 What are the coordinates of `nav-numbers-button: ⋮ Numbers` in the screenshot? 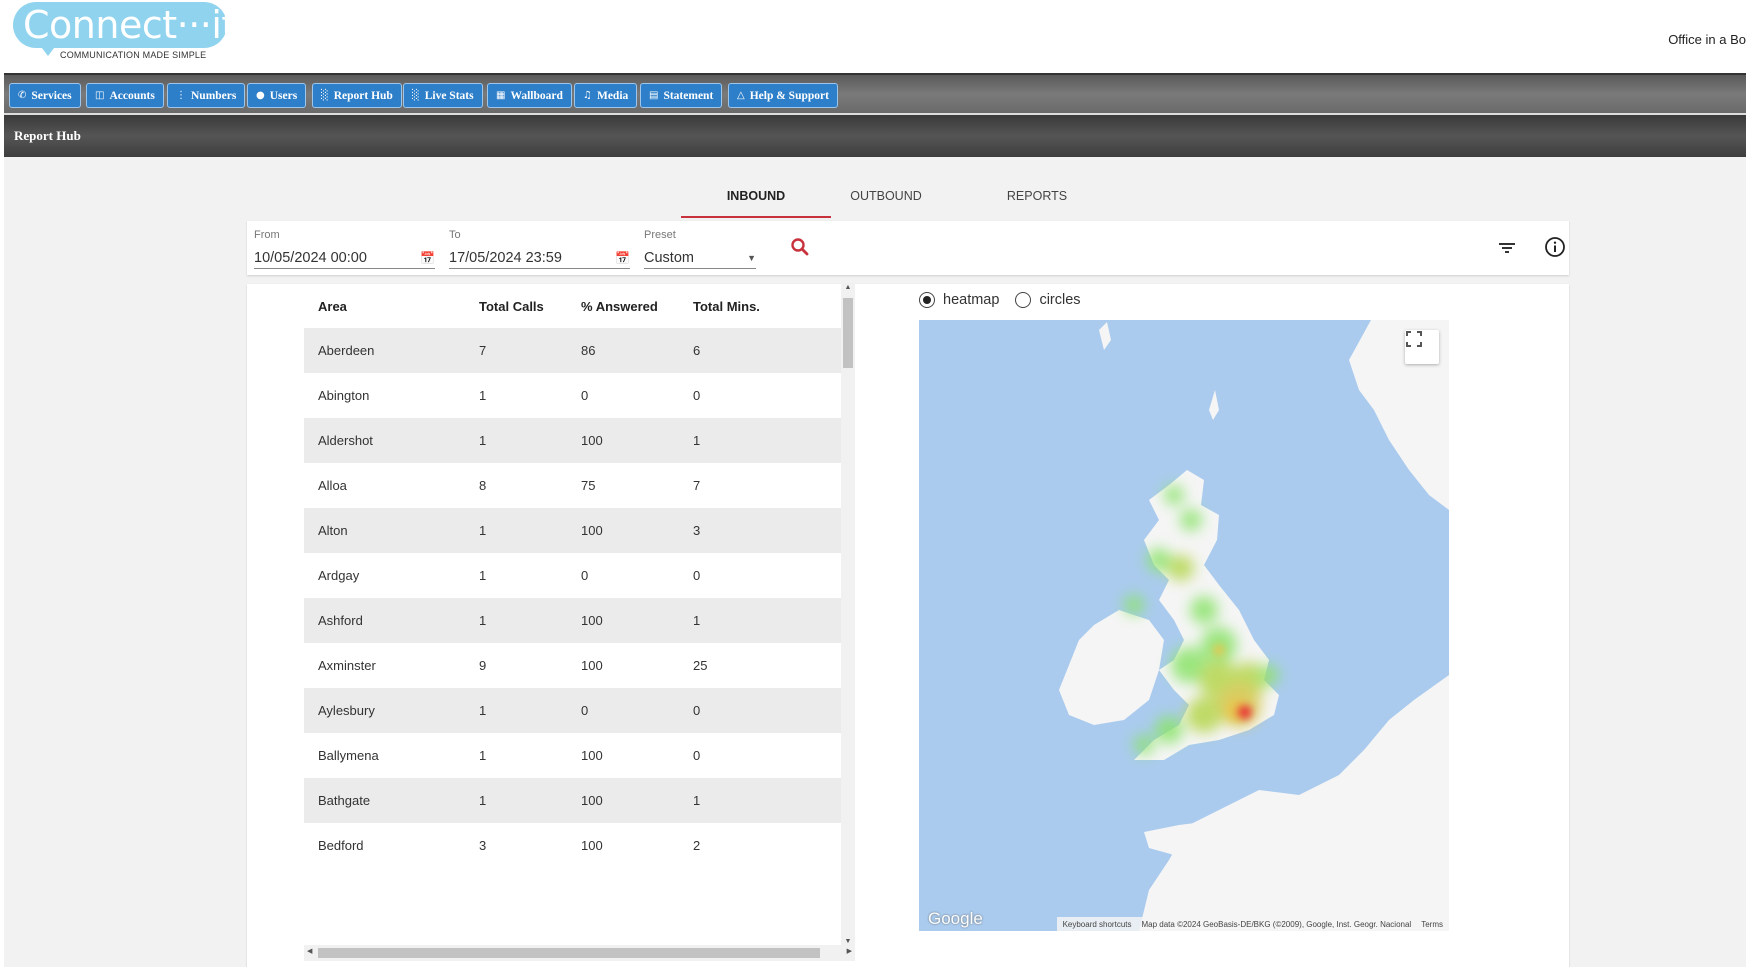 It's located at (206, 95).